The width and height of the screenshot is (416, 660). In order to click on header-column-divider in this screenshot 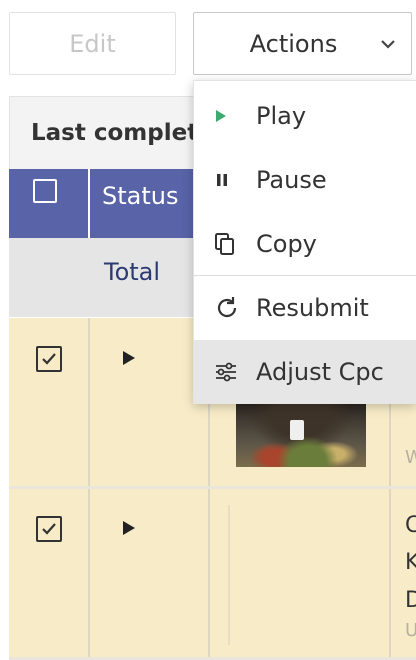, I will do `click(89, 203)`.